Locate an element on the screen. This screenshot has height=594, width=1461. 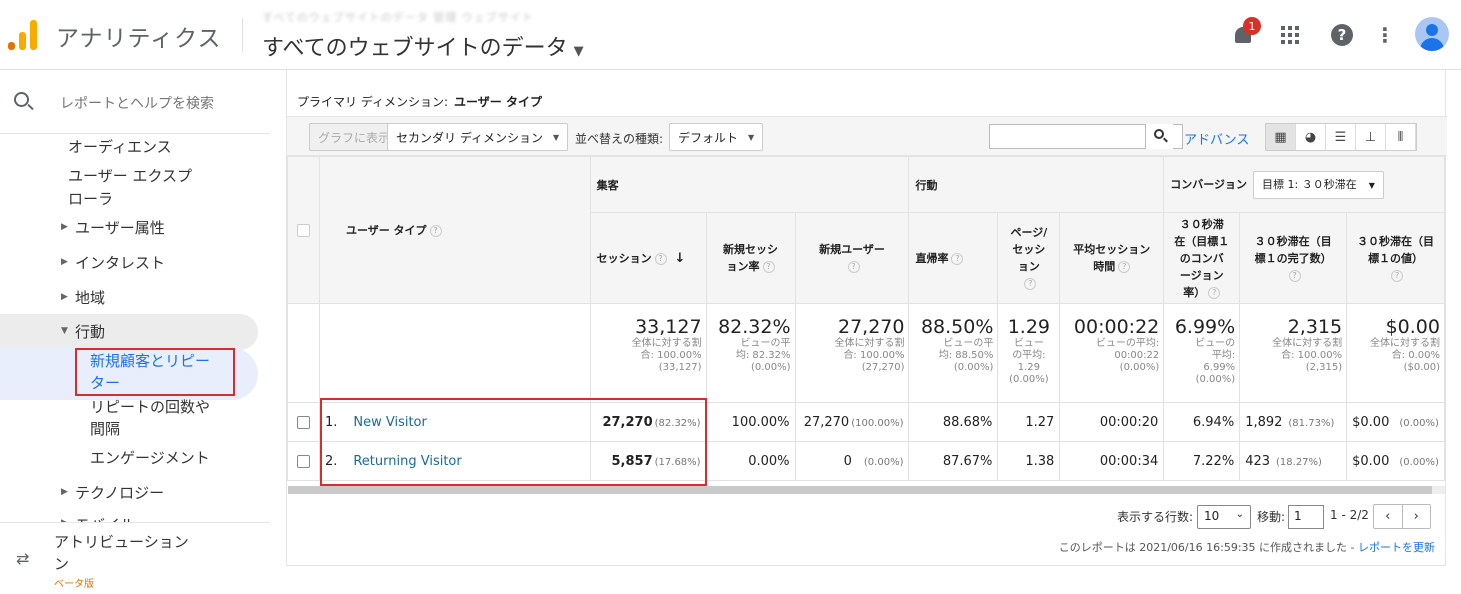
performance-view-icon: ☰ is located at coordinates (1341, 137).